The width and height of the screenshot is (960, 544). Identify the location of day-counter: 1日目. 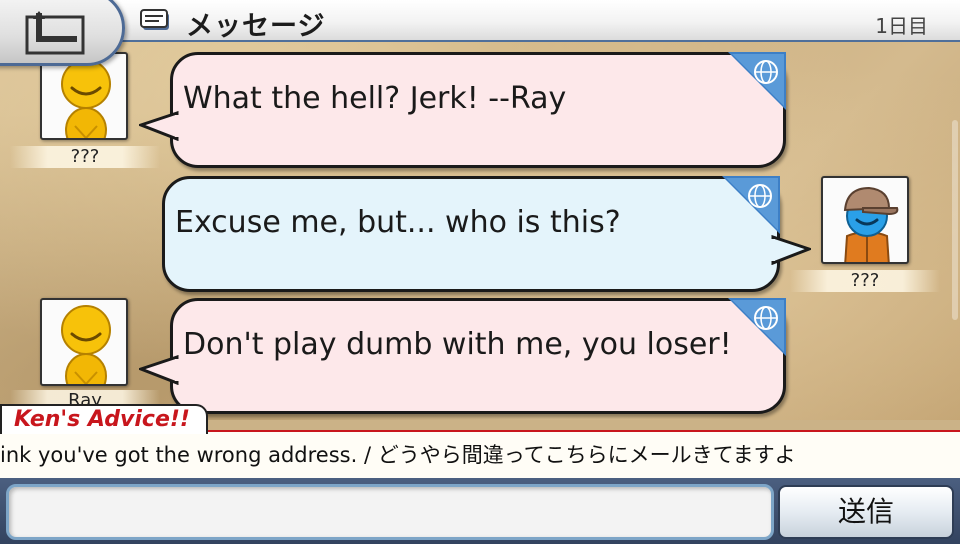
(901, 26).